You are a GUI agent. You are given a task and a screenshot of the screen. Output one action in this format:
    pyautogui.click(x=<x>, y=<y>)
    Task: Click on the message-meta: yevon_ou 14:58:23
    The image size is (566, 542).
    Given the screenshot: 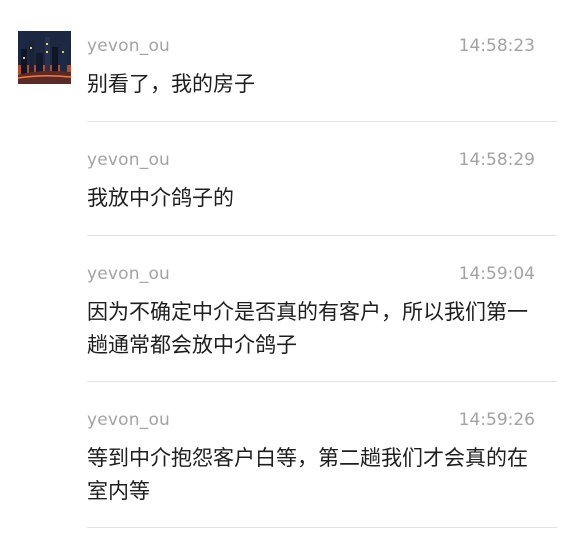 What is the action you would take?
    pyautogui.click(x=311, y=47)
    